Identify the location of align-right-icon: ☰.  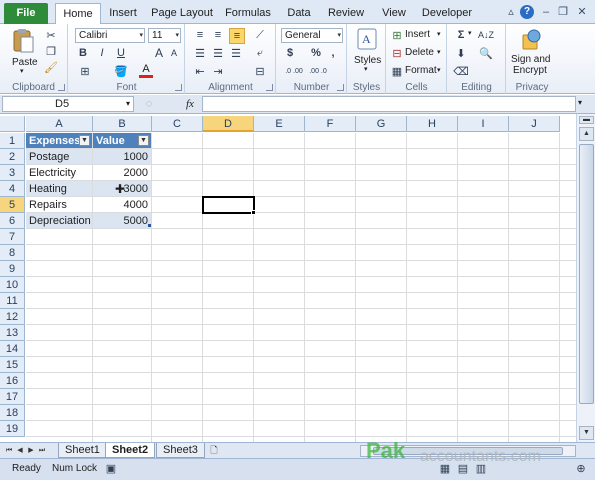
(236, 53).